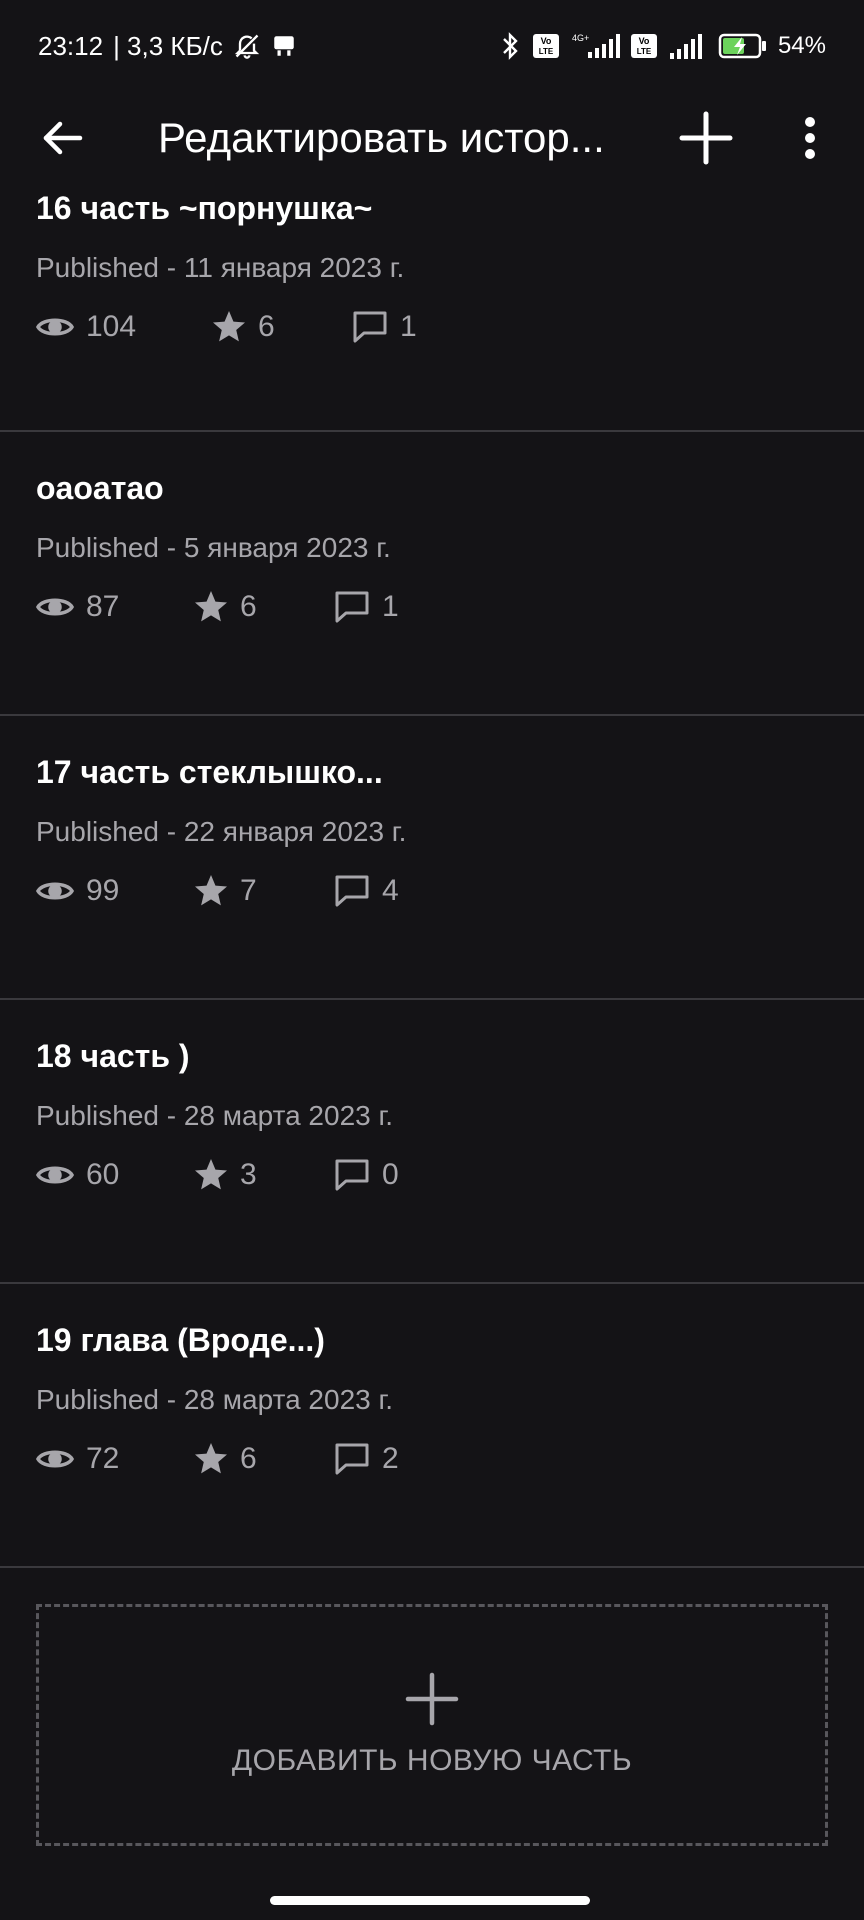 The height and width of the screenshot is (1920, 864). I want to click on votes-stat: 7, so click(264, 891).